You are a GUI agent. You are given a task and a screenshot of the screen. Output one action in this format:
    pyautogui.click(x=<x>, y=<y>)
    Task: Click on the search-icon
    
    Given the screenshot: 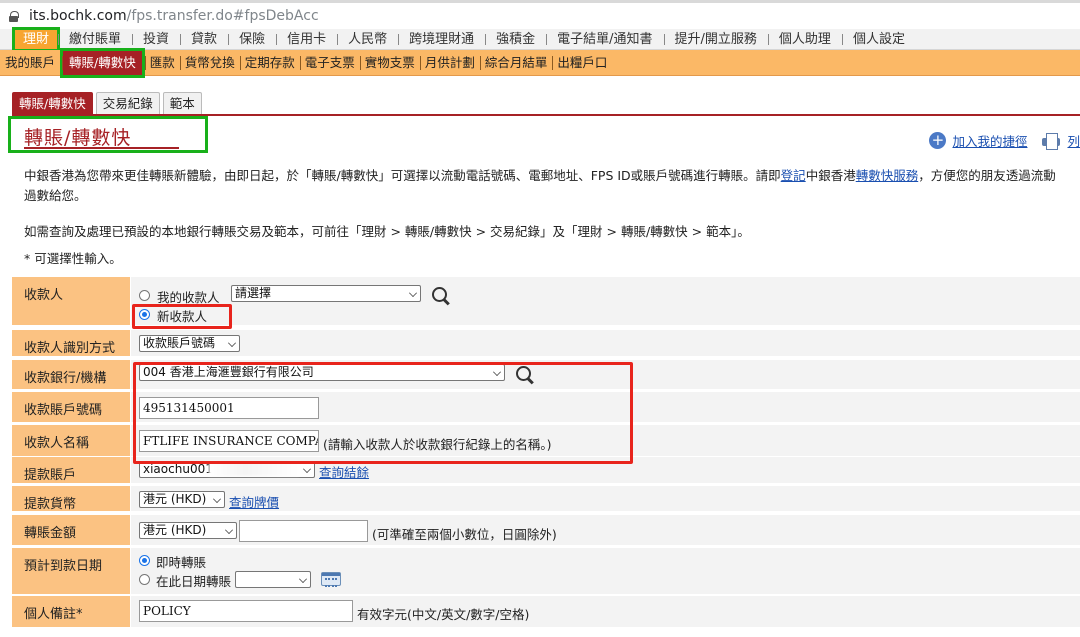 What is the action you would take?
    pyautogui.click(x=441, y=296)
    